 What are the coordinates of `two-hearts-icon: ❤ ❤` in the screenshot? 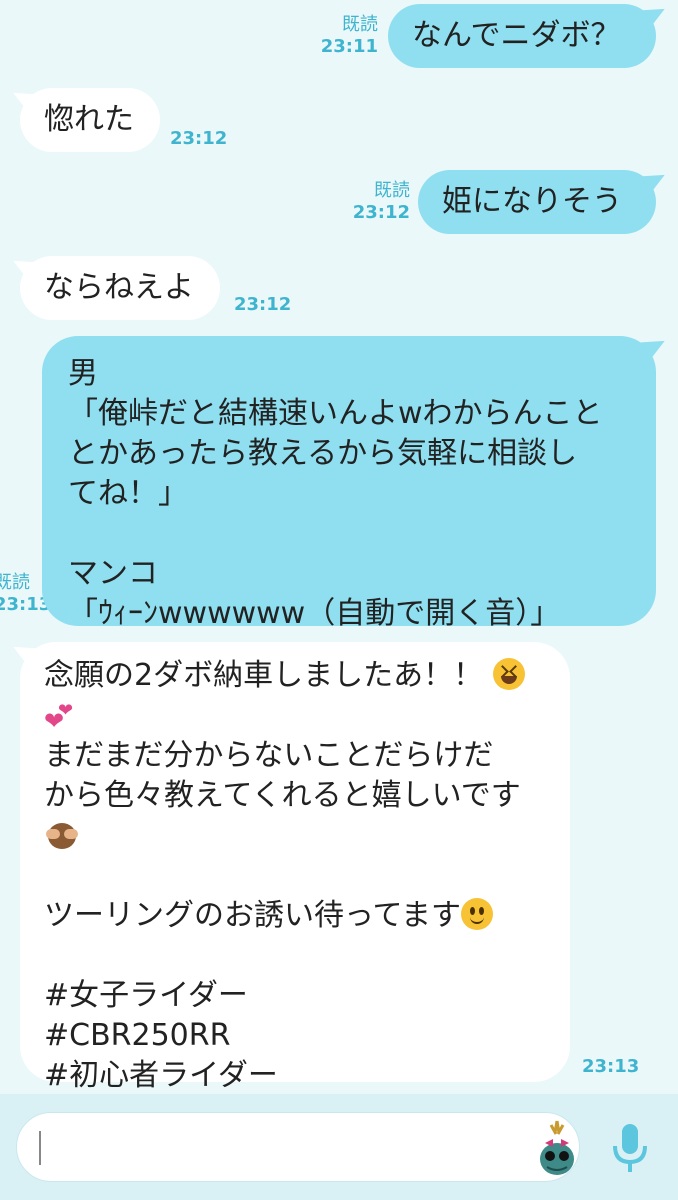 It's located at (59, 717).